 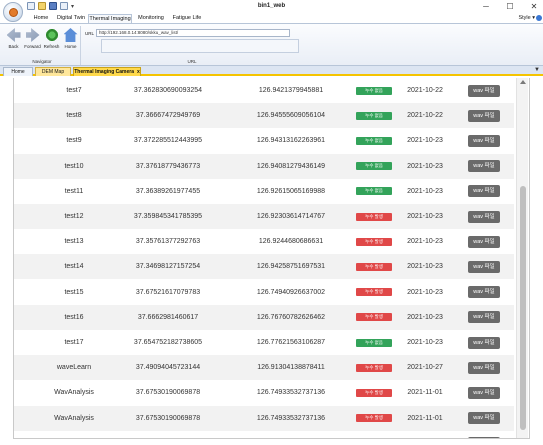 I want to click on row-name: waveLearn, so click(x=74, y=368).